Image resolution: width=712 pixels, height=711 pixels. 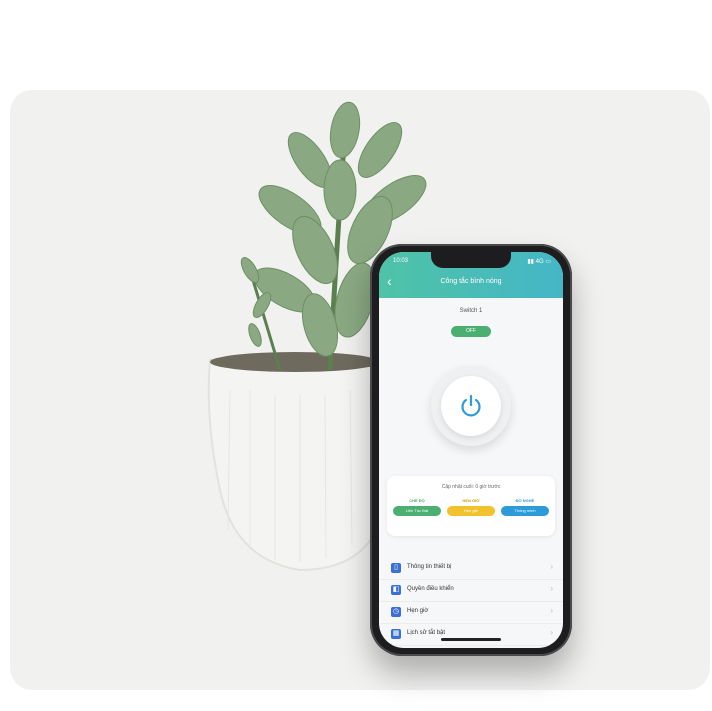 I want to click on mode-pill: Liên Tục Đạt, so click(x=417, y=511).